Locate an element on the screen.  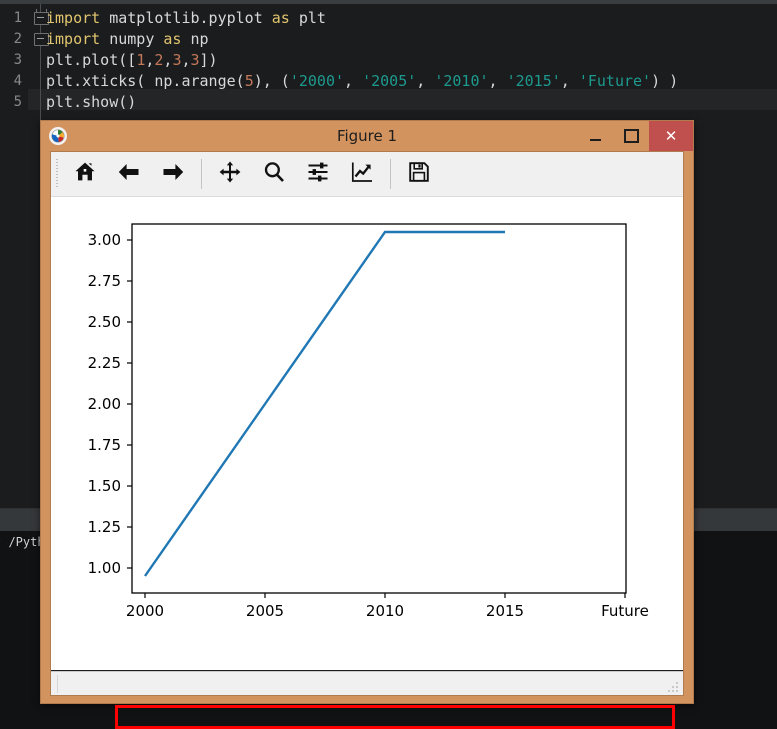
home-button is located at coordinates (85, 174).